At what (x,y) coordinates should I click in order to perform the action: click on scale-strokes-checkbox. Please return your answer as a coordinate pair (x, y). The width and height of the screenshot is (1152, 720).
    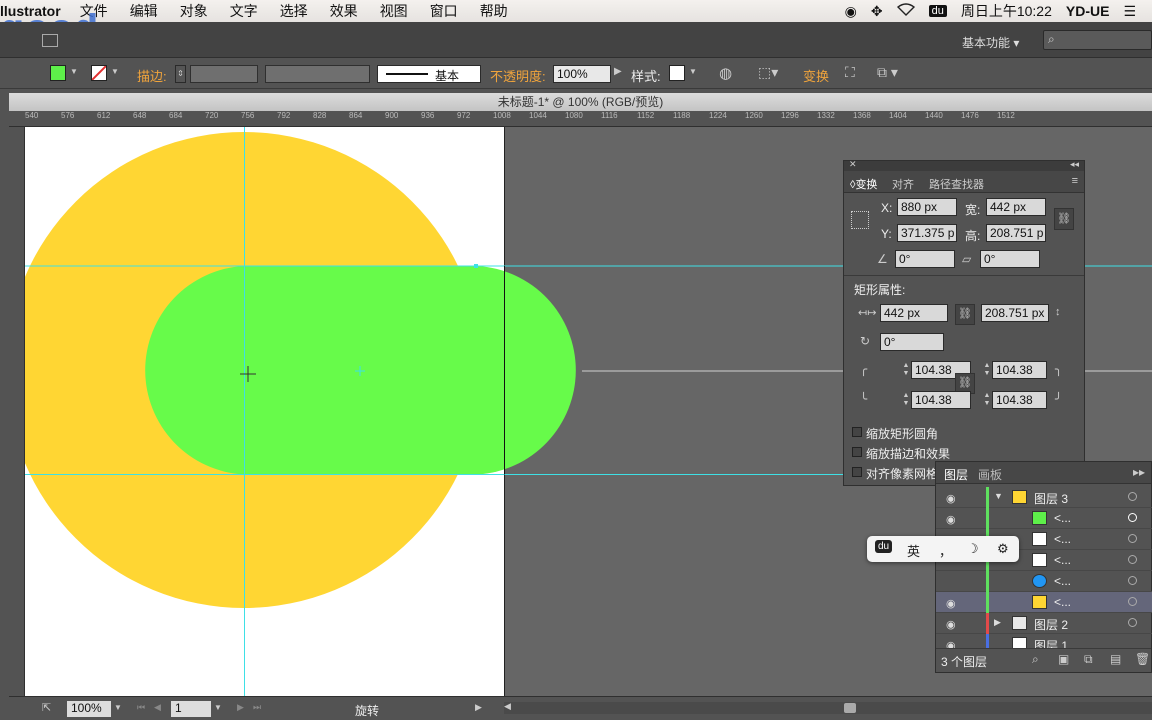
    Looking at the image, I should click on (857, 452).